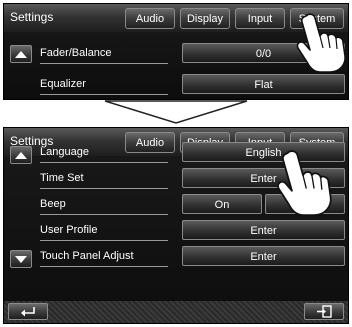 Image resolution: width=352 pixels, height=327 pixels. I want to click on page-title: Settings, so click(32, 17).